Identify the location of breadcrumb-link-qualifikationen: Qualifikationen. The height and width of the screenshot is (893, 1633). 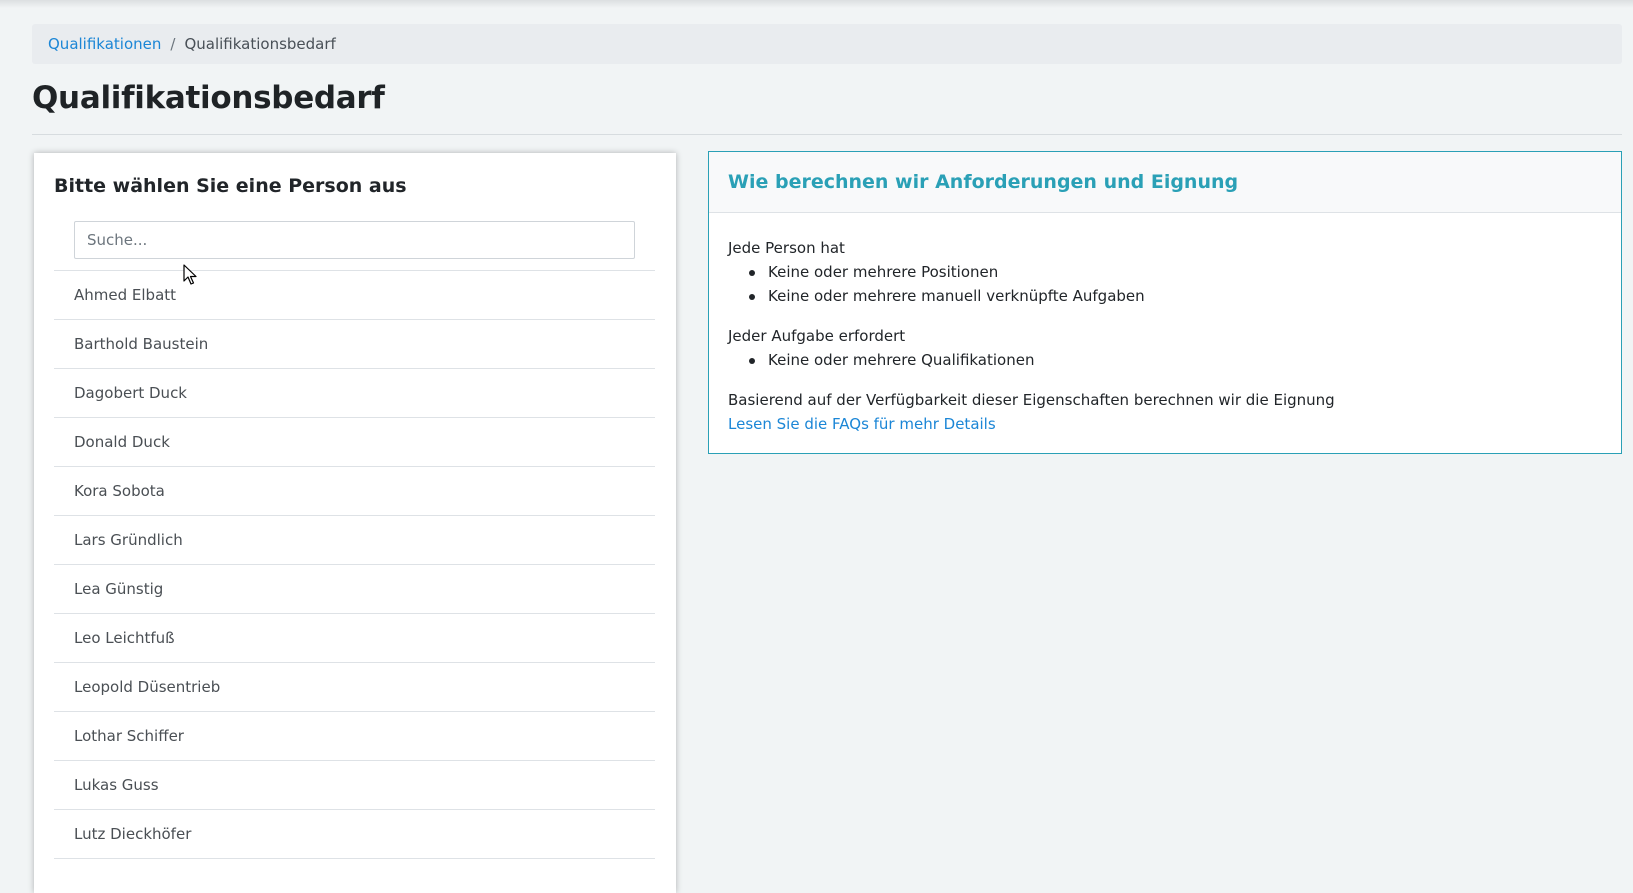
(104, 44).